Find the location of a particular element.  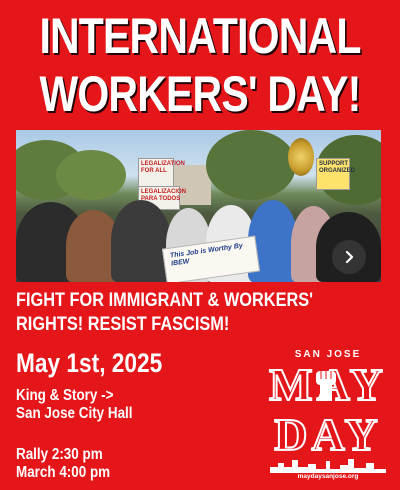

logo-url: maydaysanjose.org is located at coordinates (328, 476).